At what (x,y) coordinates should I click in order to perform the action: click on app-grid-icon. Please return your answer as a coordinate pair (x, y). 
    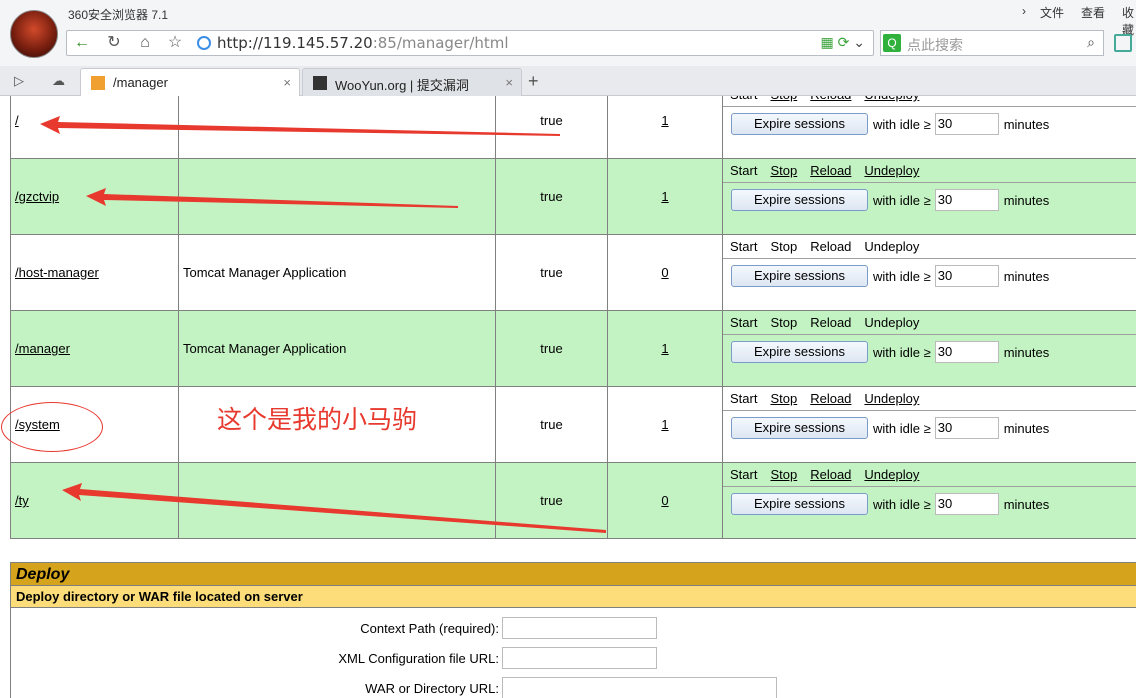
    Looking at the image, I should click on (1123, 43).